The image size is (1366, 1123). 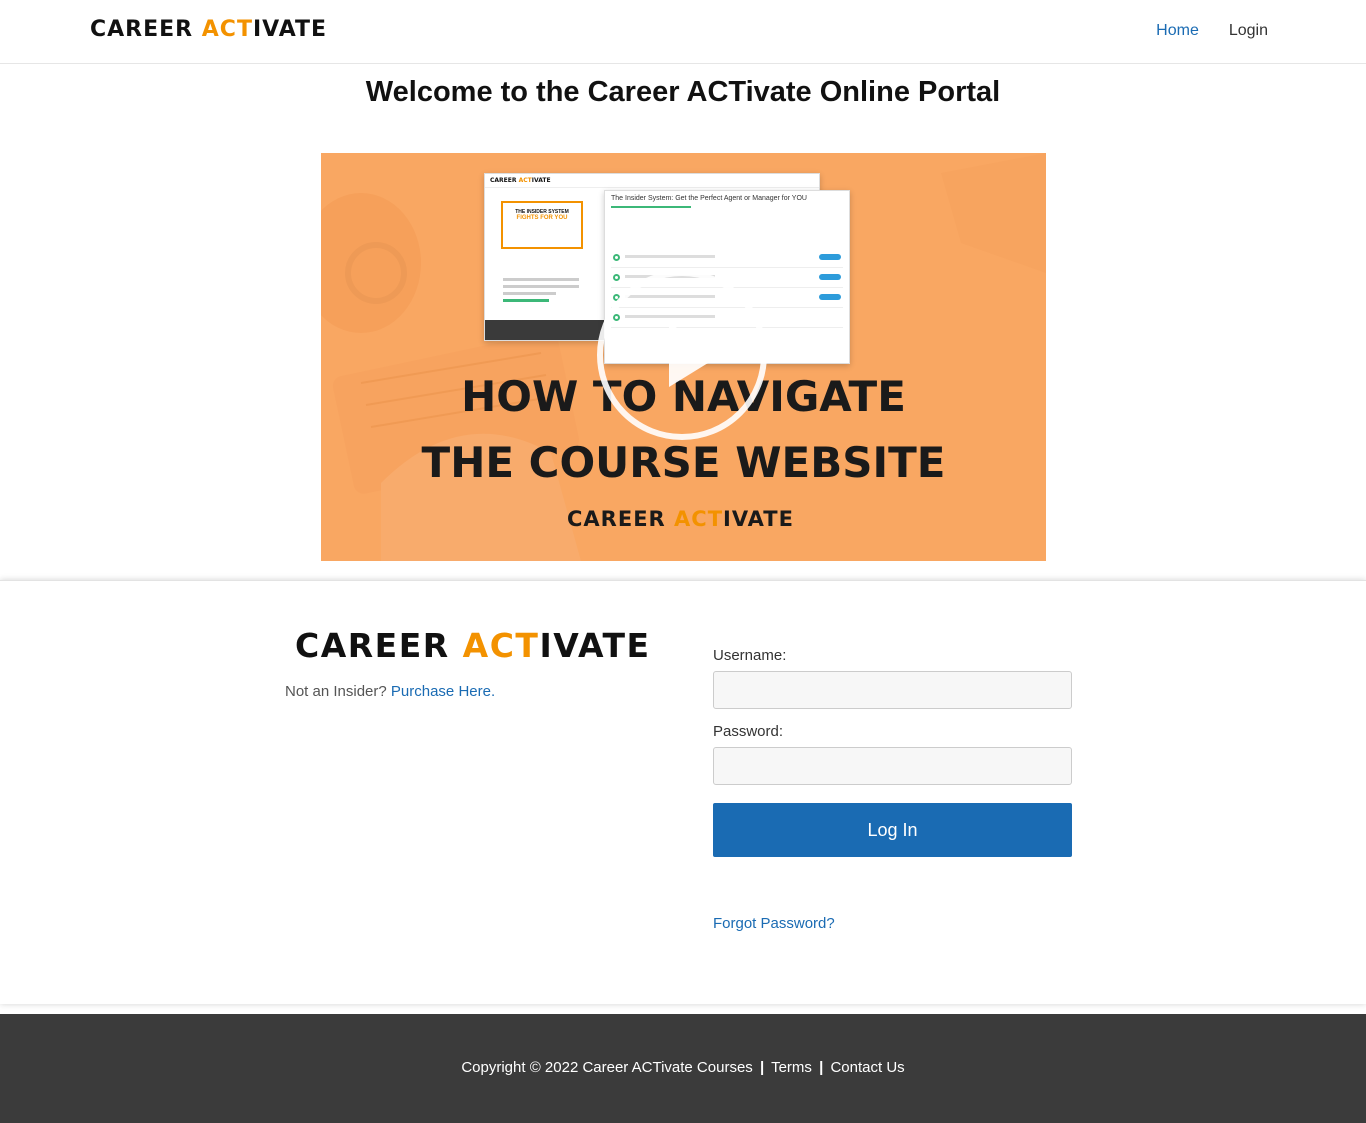 What do you see at coordinates (336, 691) in the screenshot?
I see `insider-text: Not an Insider?` at bounding box center [336, 691].